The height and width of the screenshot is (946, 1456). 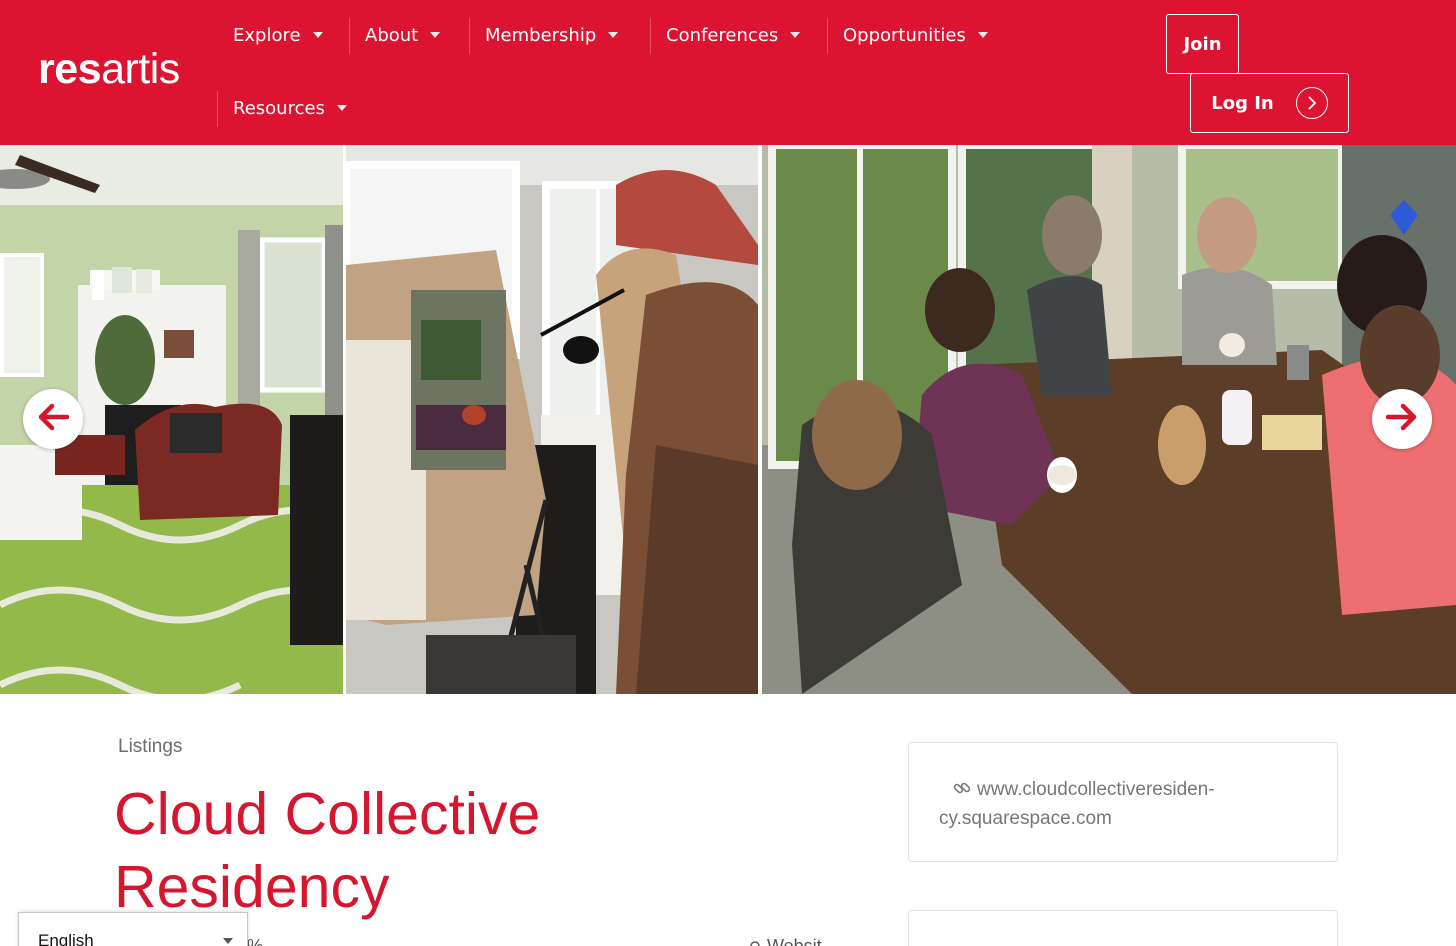 I want to click on nav-about: About, so click(x=403, y=35).